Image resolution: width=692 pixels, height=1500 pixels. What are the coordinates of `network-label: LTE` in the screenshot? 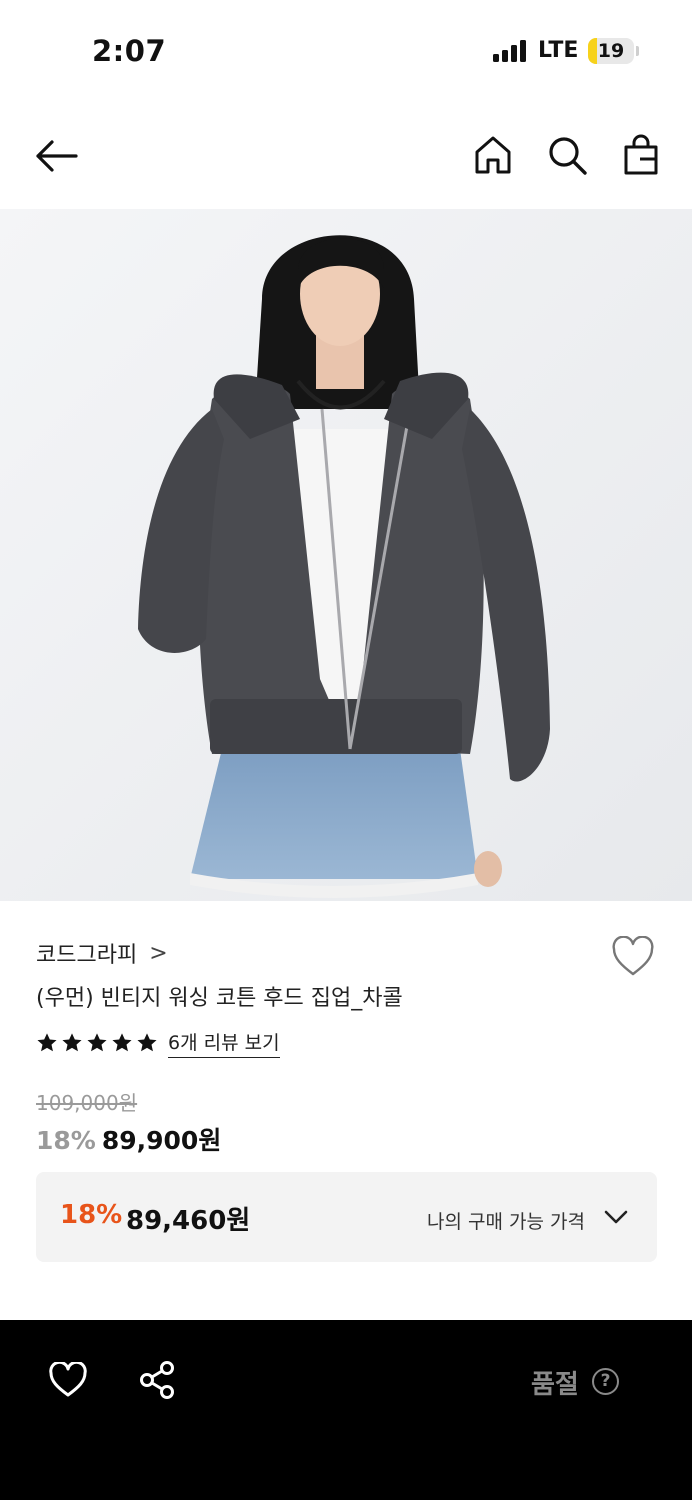 It's located at (558, 50).